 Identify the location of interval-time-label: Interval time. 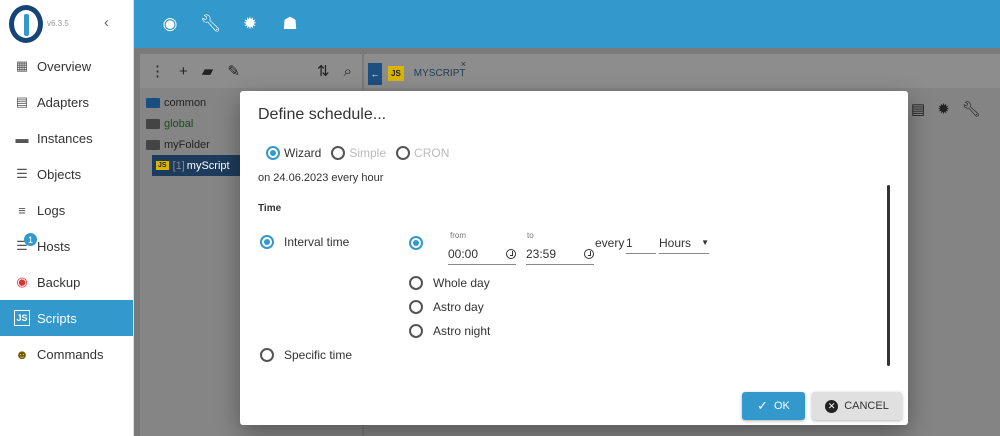
(317, 242).